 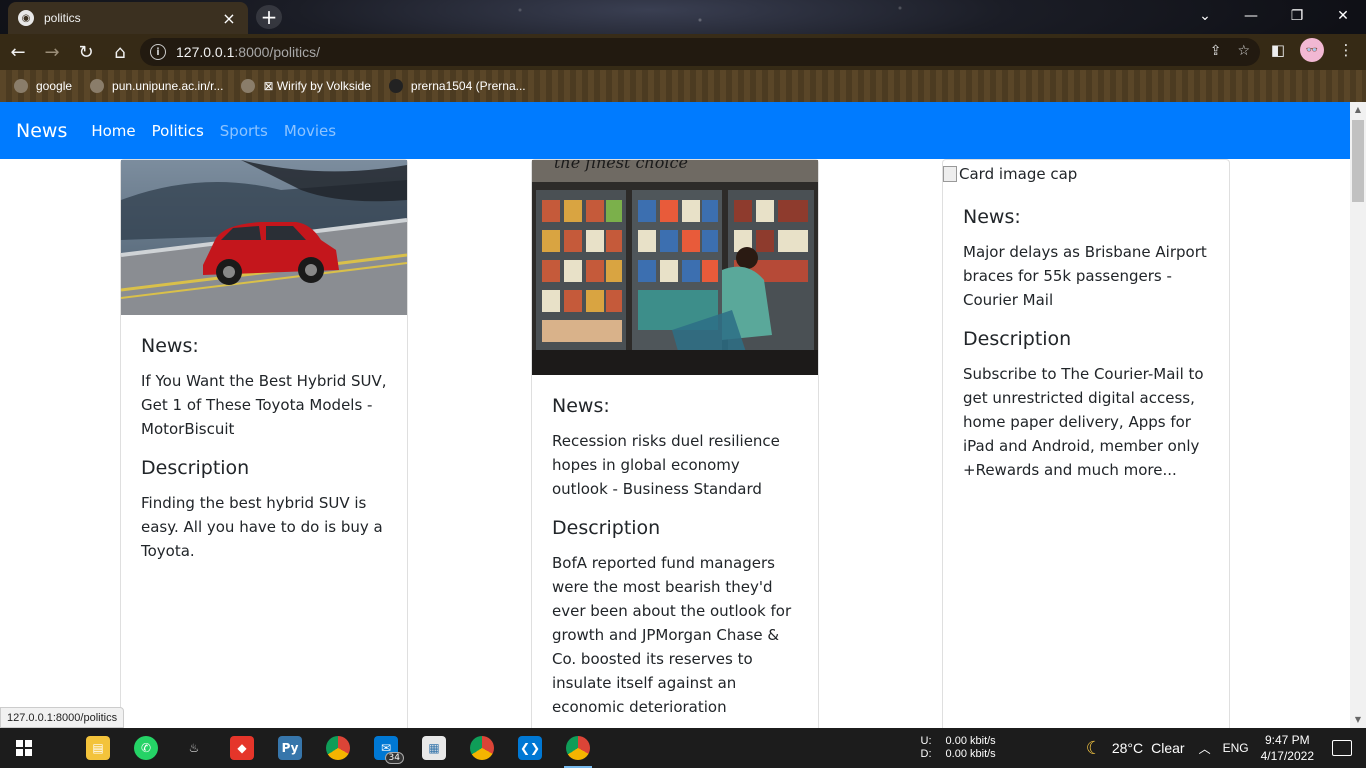 I want to click on close-window-button: ✕, so click(x=1343, y=16).